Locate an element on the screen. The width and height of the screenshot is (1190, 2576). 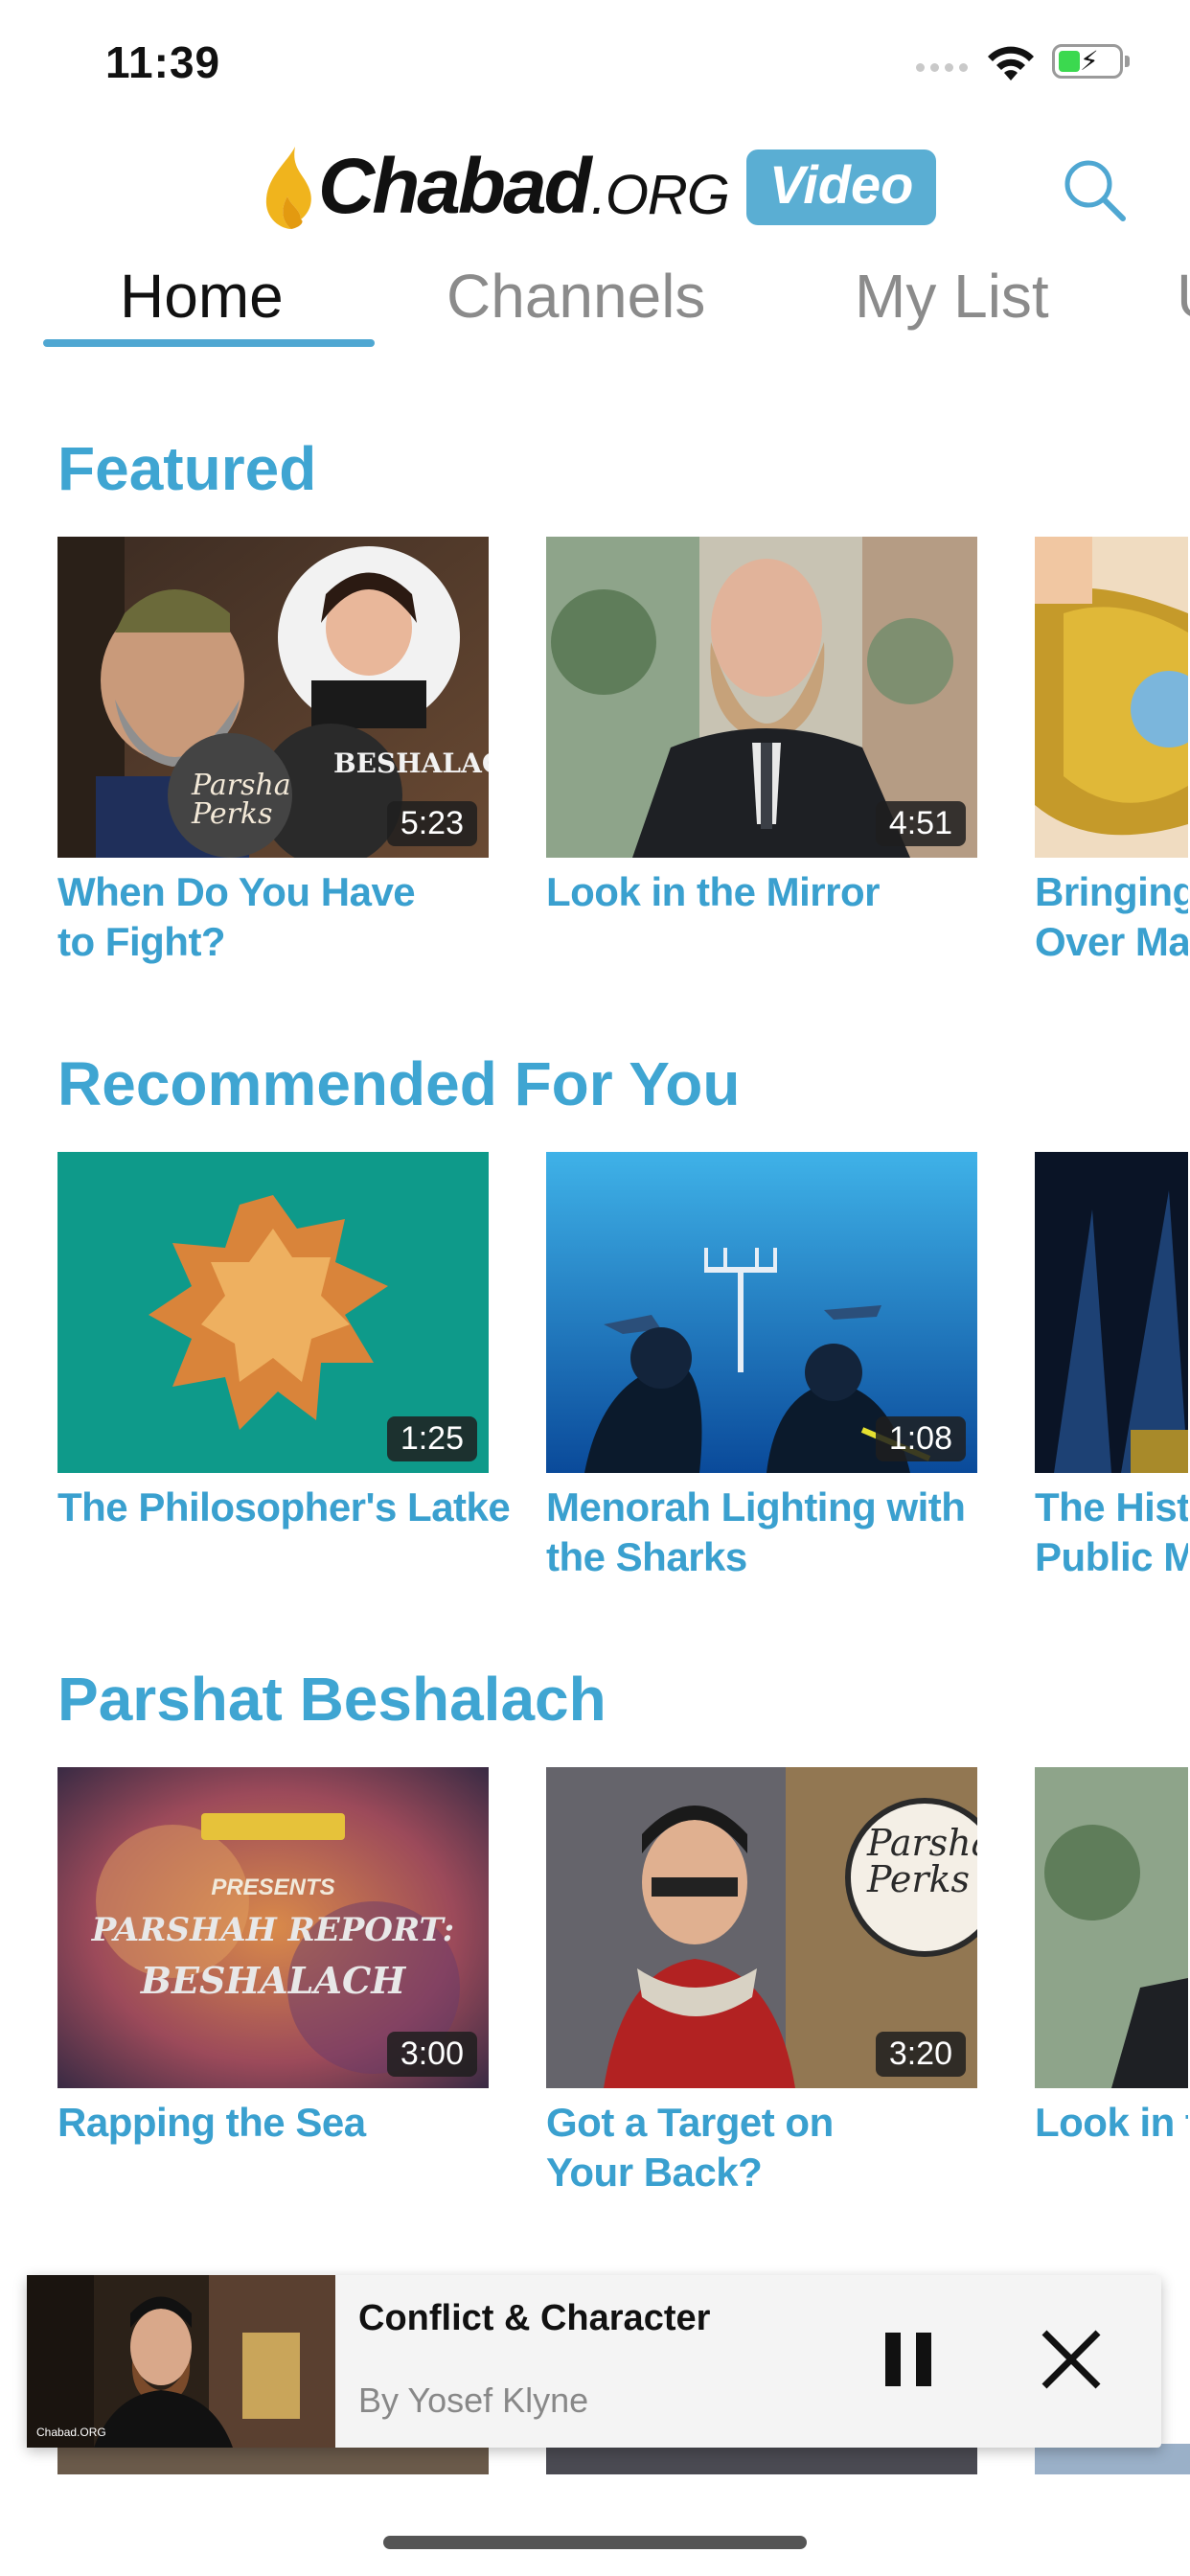
video-card: Look in th is located at coordinates (1111, 1957).